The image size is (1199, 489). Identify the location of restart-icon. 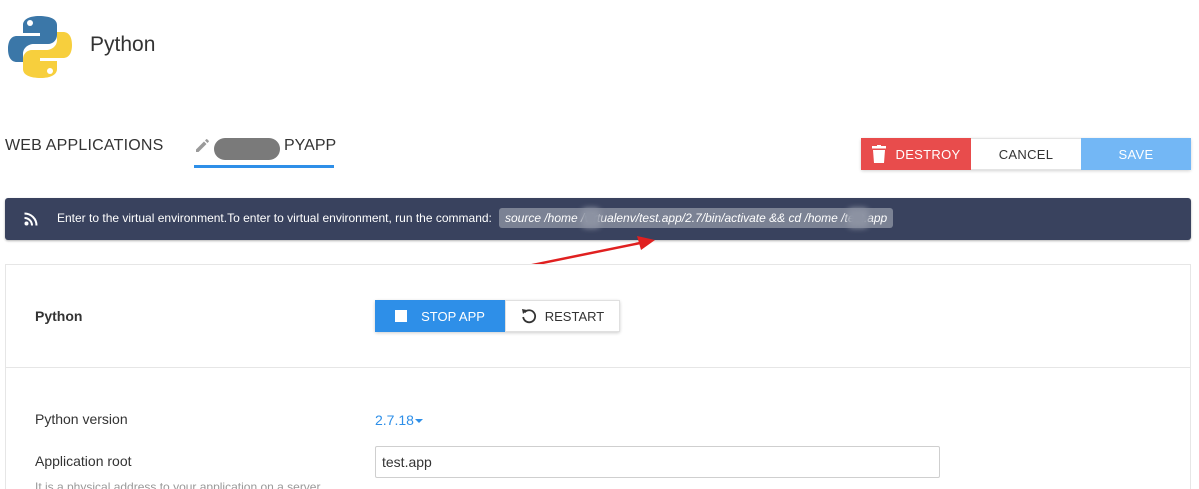
(528, 316).